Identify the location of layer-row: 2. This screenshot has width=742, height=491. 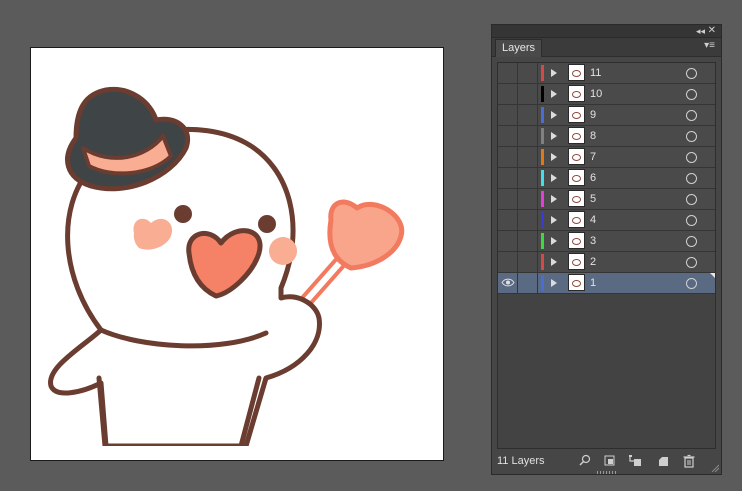
(606, 262).